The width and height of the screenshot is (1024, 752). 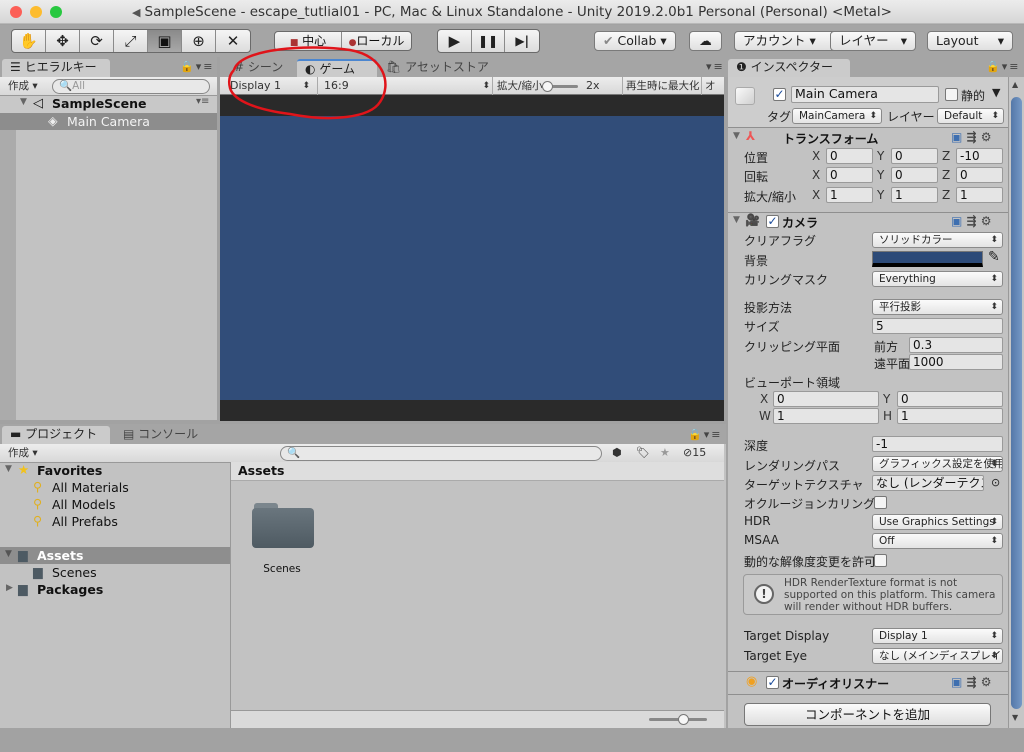 What do you see at coordinates (29, 41) in the screenshot?
I see `hand-tool-button: ✋` at bounding box center [29, 41].